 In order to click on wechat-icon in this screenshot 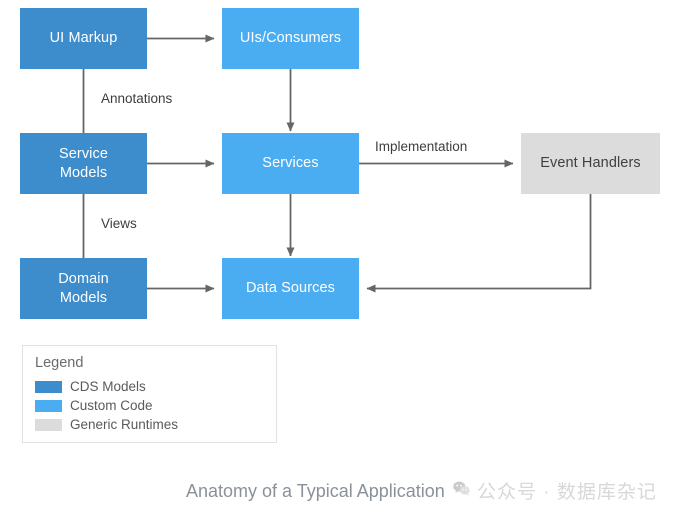, I will do `click(461, 488)`.